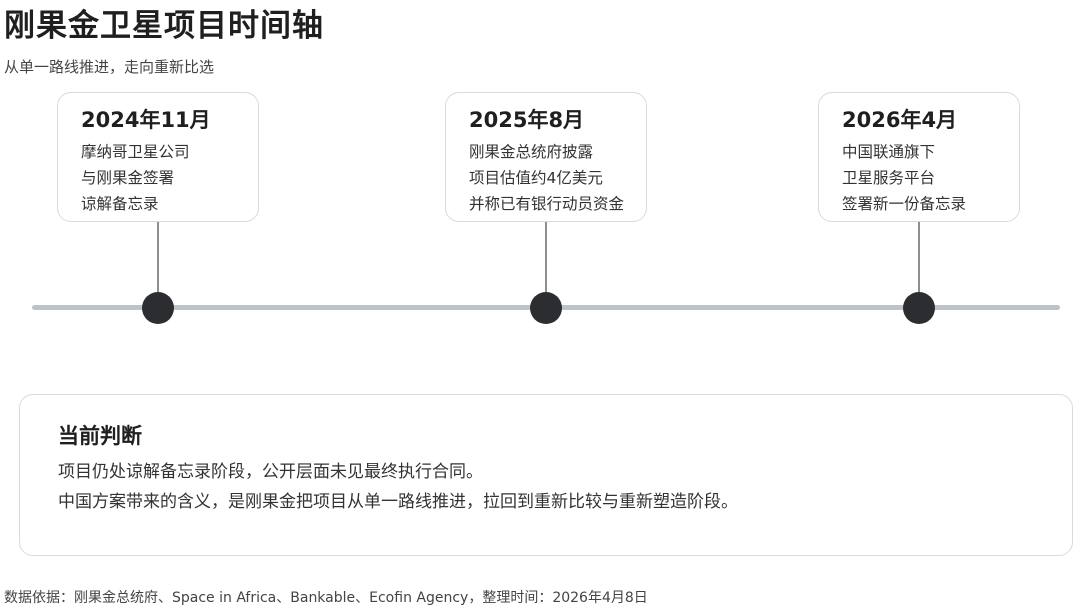  I want to click on timeline-card-text: 中国联通旗下, so click(889, 152).